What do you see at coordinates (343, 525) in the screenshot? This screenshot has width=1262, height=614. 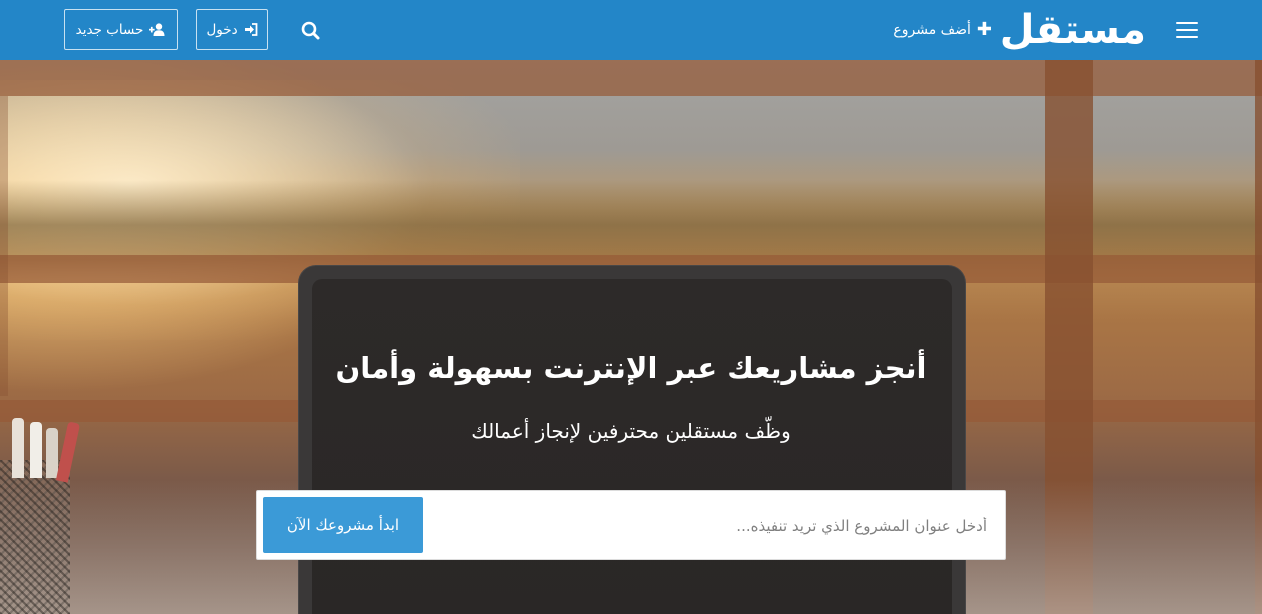 I see `start-project-button: ابدأ مشروعك الآن` at bounding box center [343, 525].